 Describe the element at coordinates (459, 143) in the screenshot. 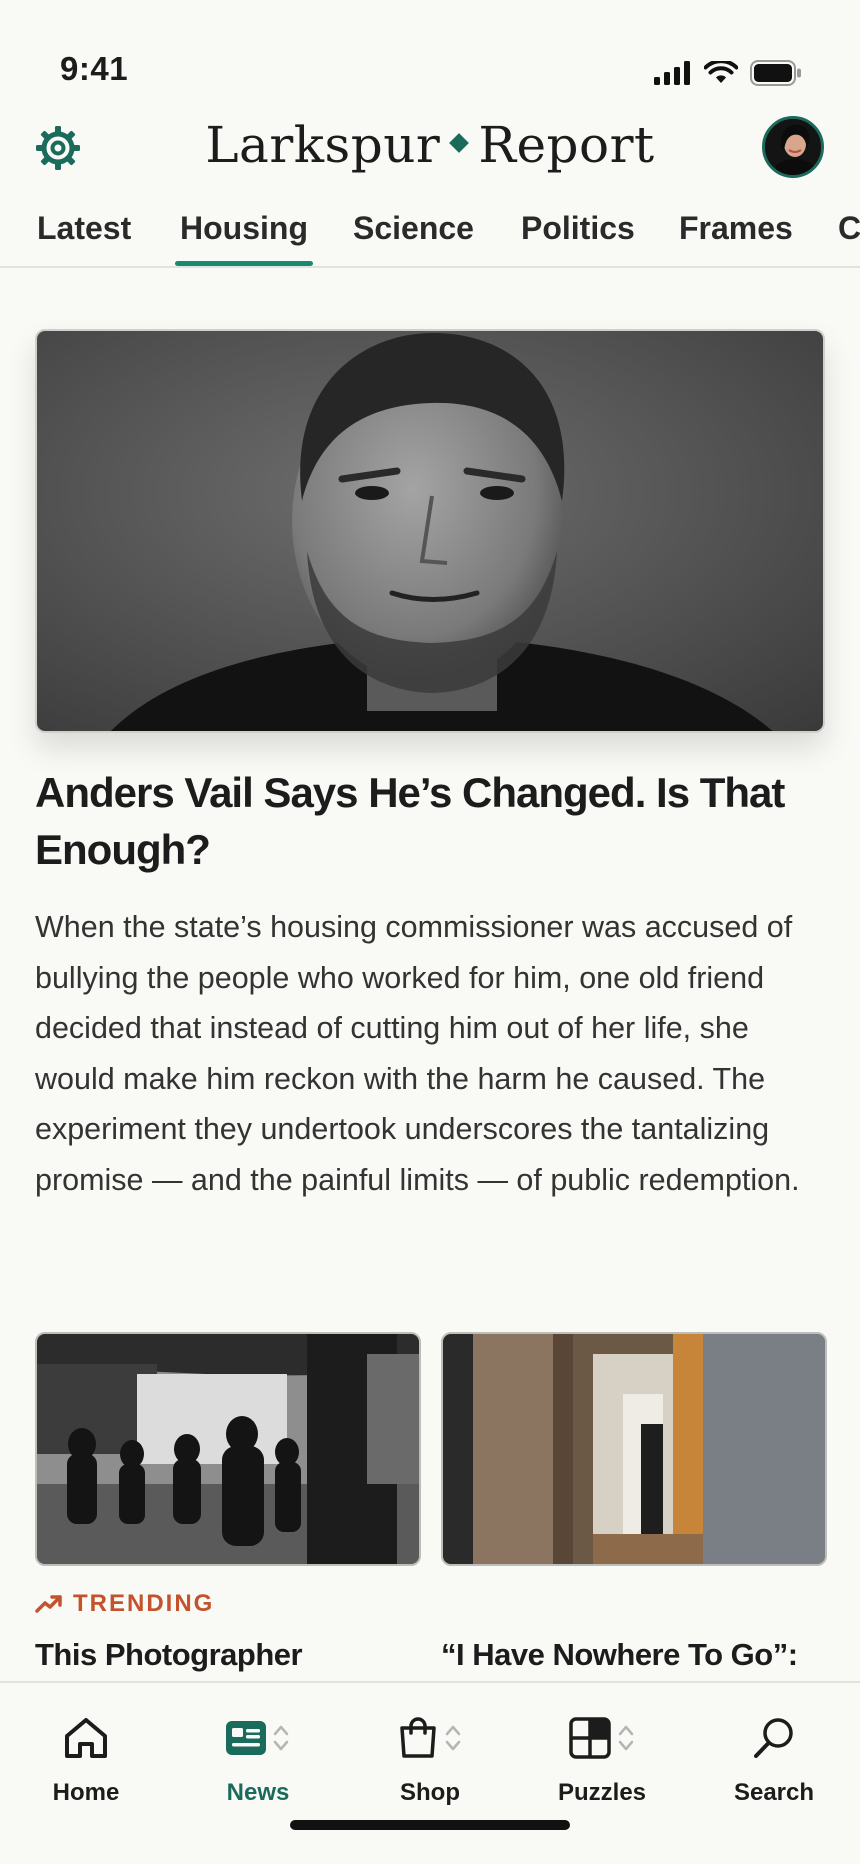

I see `masthead-diamond` at that location.